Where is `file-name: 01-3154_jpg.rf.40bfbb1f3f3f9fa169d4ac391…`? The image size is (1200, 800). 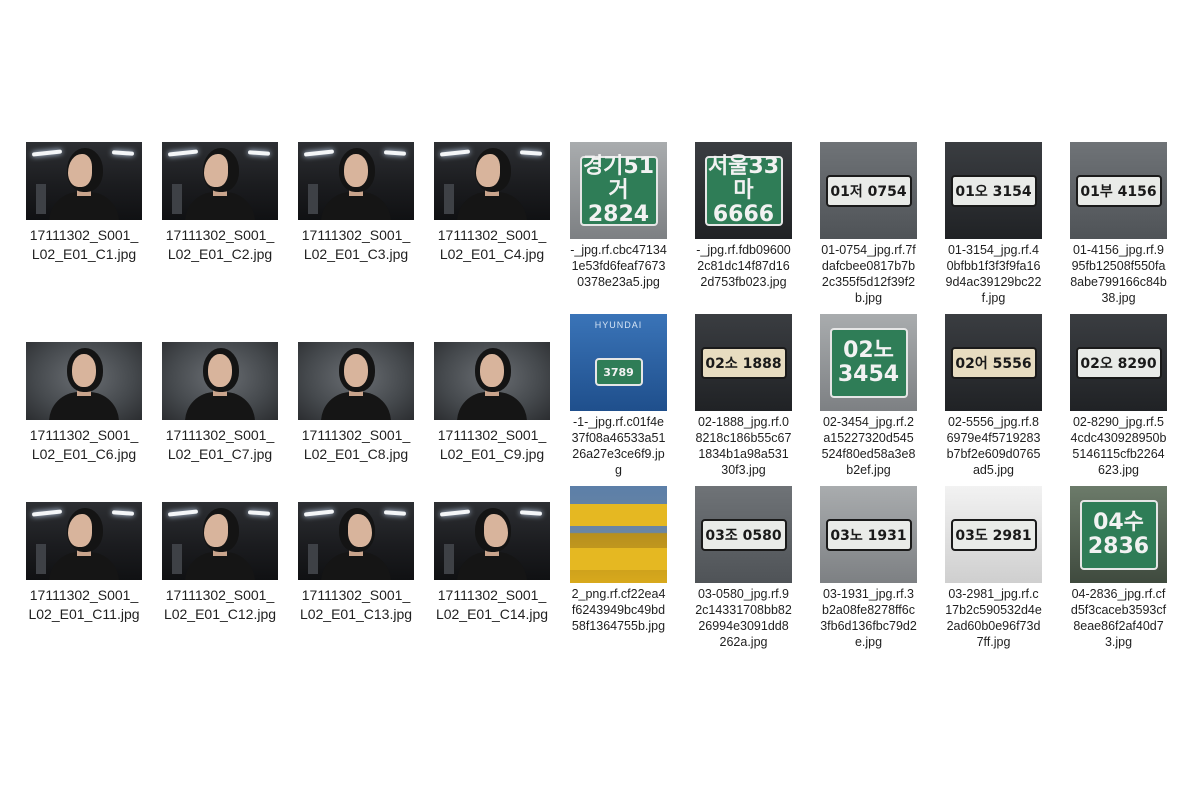 file-name: 01-3154_jpg.rf.40bfbb1f3f3f9fa169d4ac391… is located at coordinates (993, 274).